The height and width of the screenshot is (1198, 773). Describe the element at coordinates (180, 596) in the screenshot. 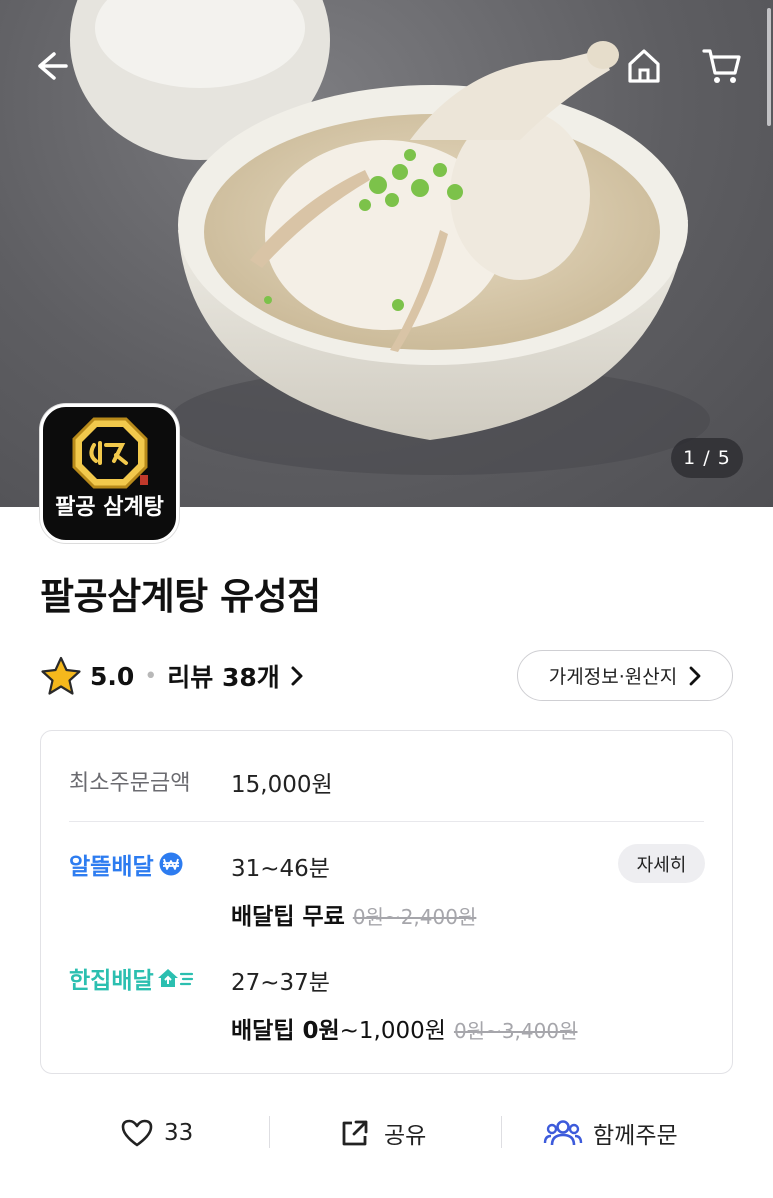

I see `store-name: 팔공삼계탕 유성점` at that location.